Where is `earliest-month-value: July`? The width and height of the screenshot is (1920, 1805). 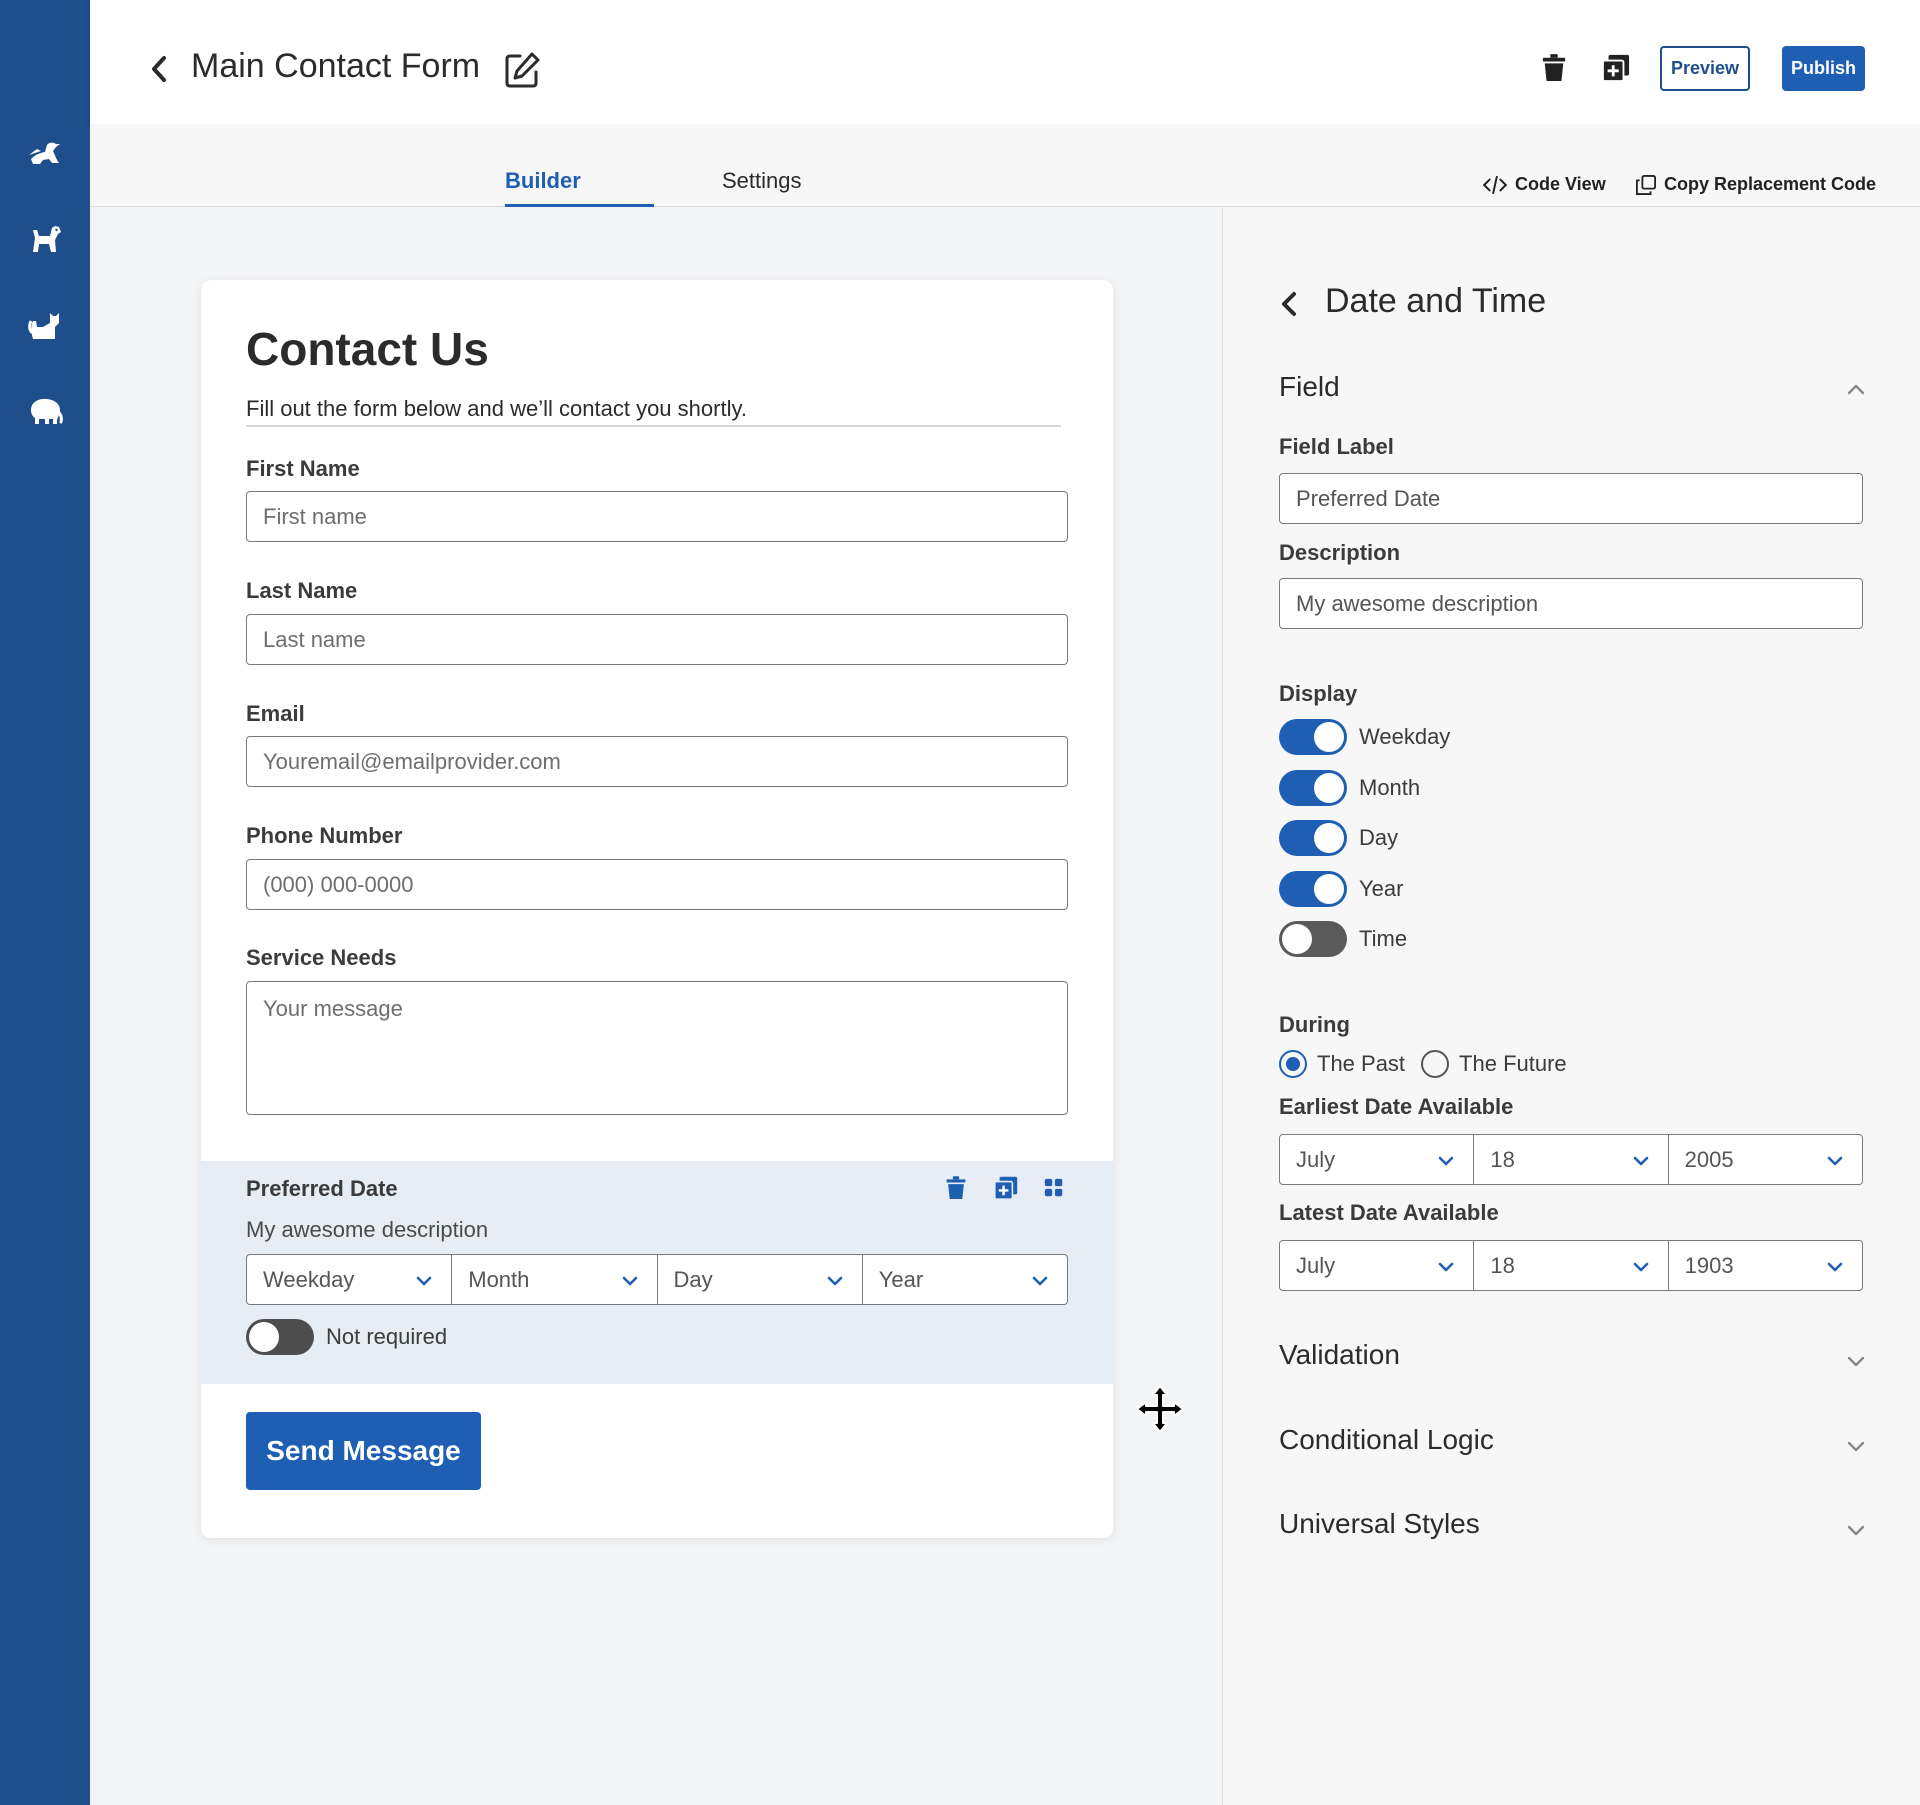 earliest-month-value: July is located at coordinates (1316, 1159).